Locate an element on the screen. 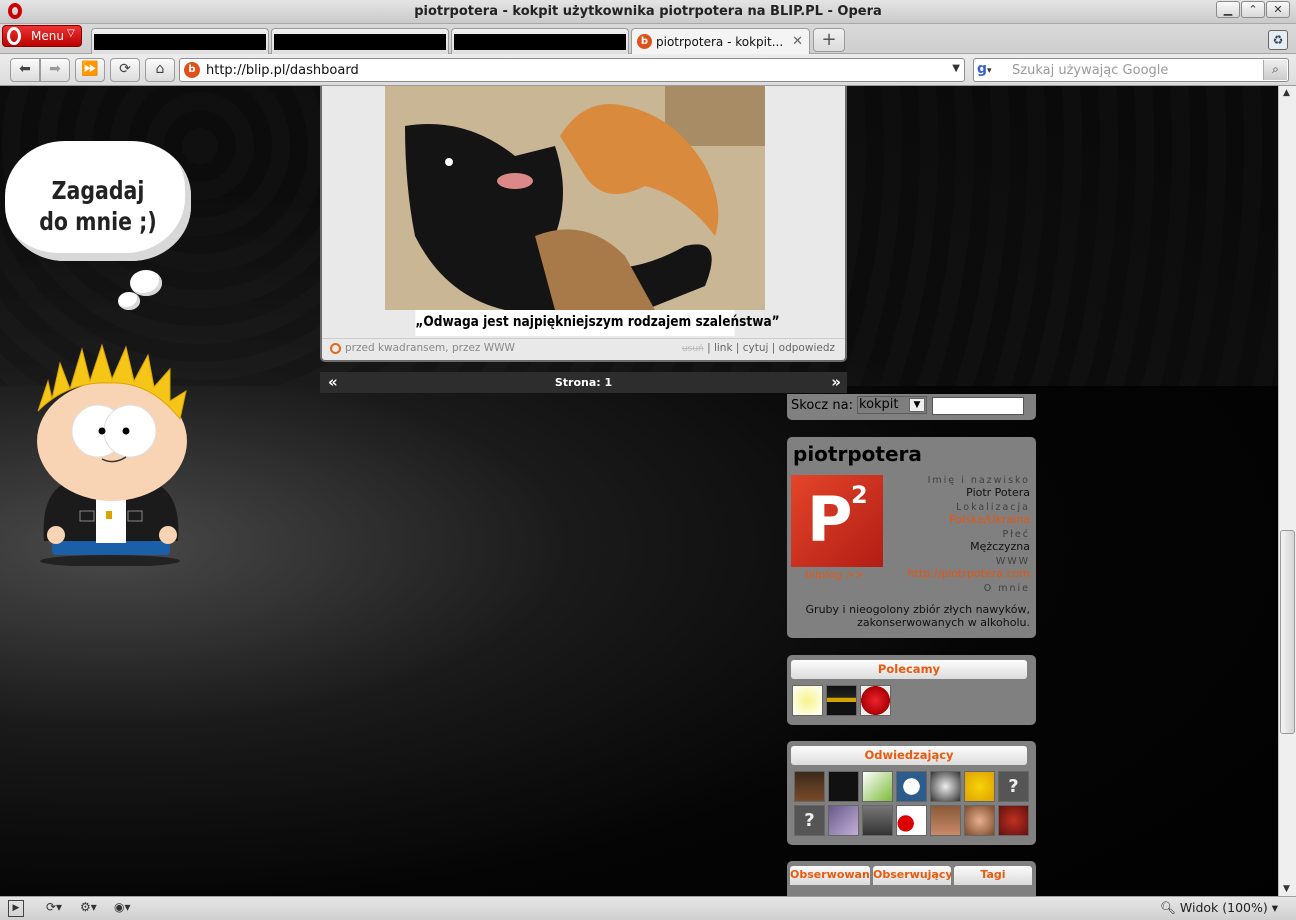 Image resolution: width=1296 pixels, height=920 pixels. address-bar: b http://blip.pl/dashboard ▼ is located at coordinates (572, 70).